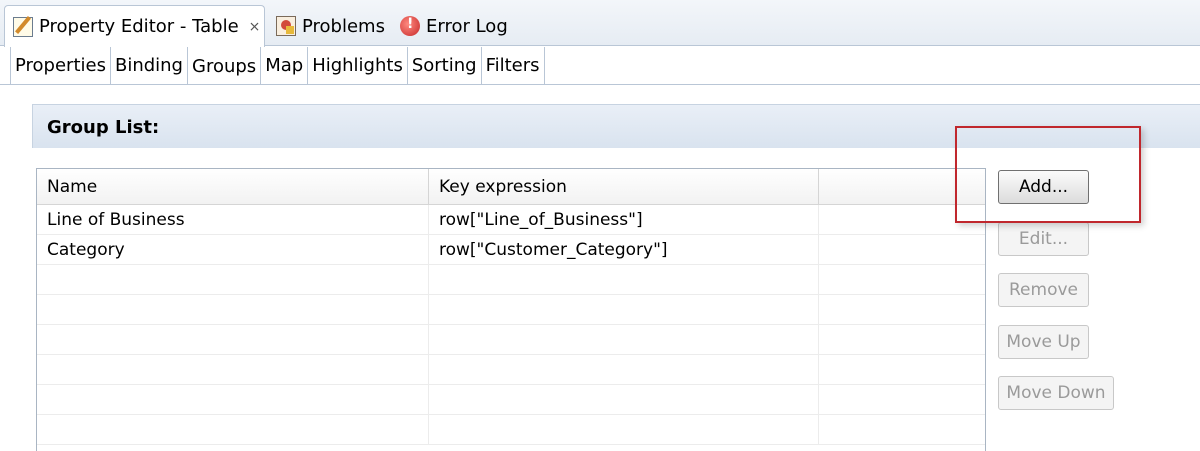 The image size is (1200, 451). Describe the element at coordinates (467, 26) in the screenshot. I see `tab-error-log-label: Error Log` at that location.